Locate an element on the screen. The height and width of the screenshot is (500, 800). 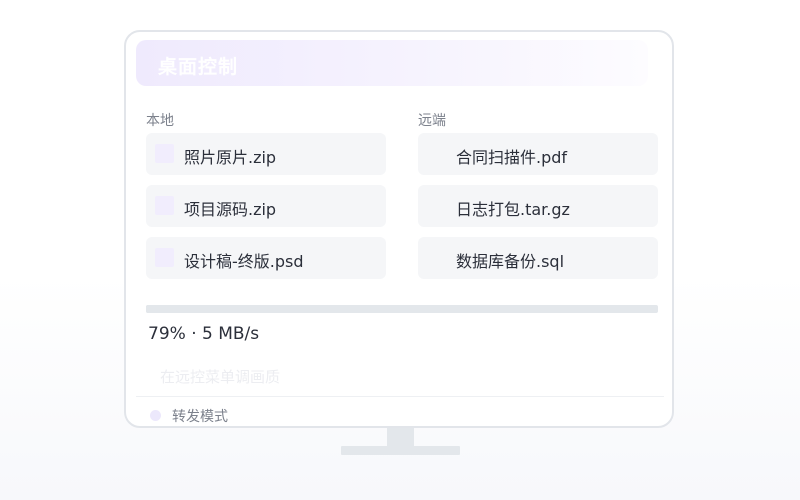
remote-file-item: 合同扫描件.pdf is located at coordinates (538, 154).